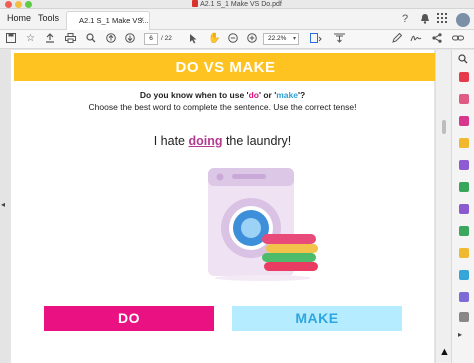 This screenshot has width=474, height=363. Describe the element at coordinates (237, 19) in the screenshot. I see `tab-bar: Home Tools A2.1 S_1 Make VS... × ?` at that location.